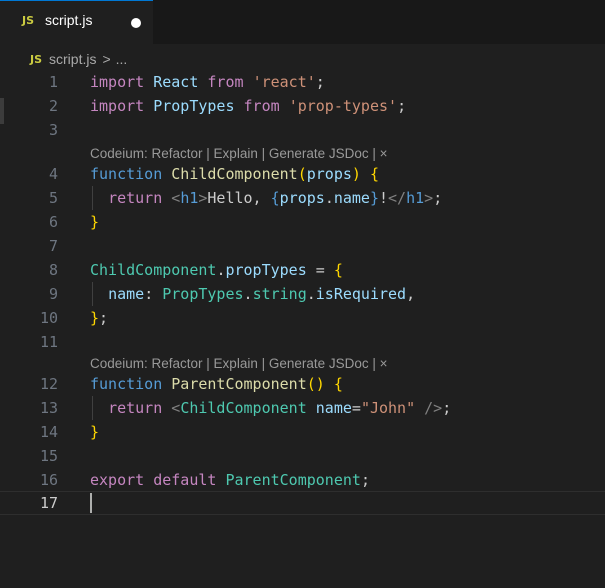 The height and width of the screenshot is (588, 605). I want to click on tab-bar: JS script.js, so click(302, 22).